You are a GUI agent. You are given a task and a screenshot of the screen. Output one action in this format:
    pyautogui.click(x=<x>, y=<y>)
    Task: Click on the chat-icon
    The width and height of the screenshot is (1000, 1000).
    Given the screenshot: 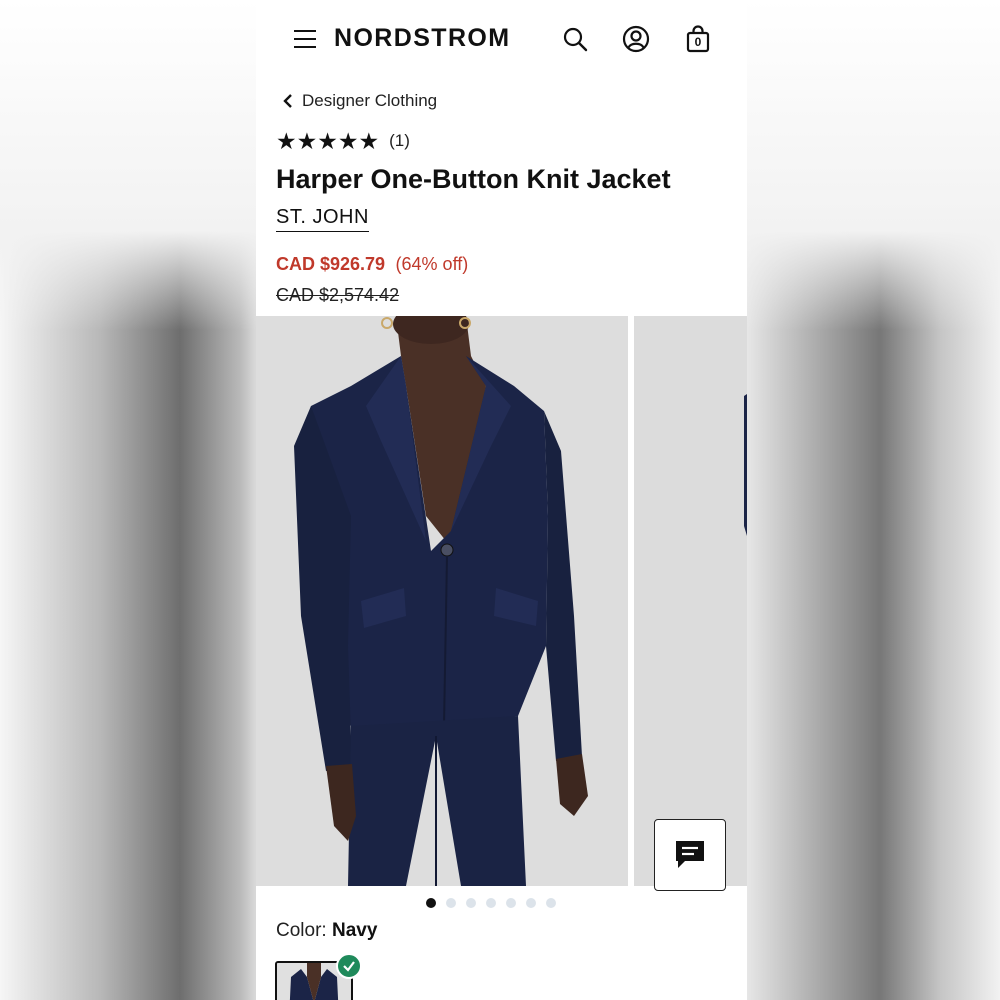 What is the action you would take?
    pyautogui.click(x=690, y=854)
    